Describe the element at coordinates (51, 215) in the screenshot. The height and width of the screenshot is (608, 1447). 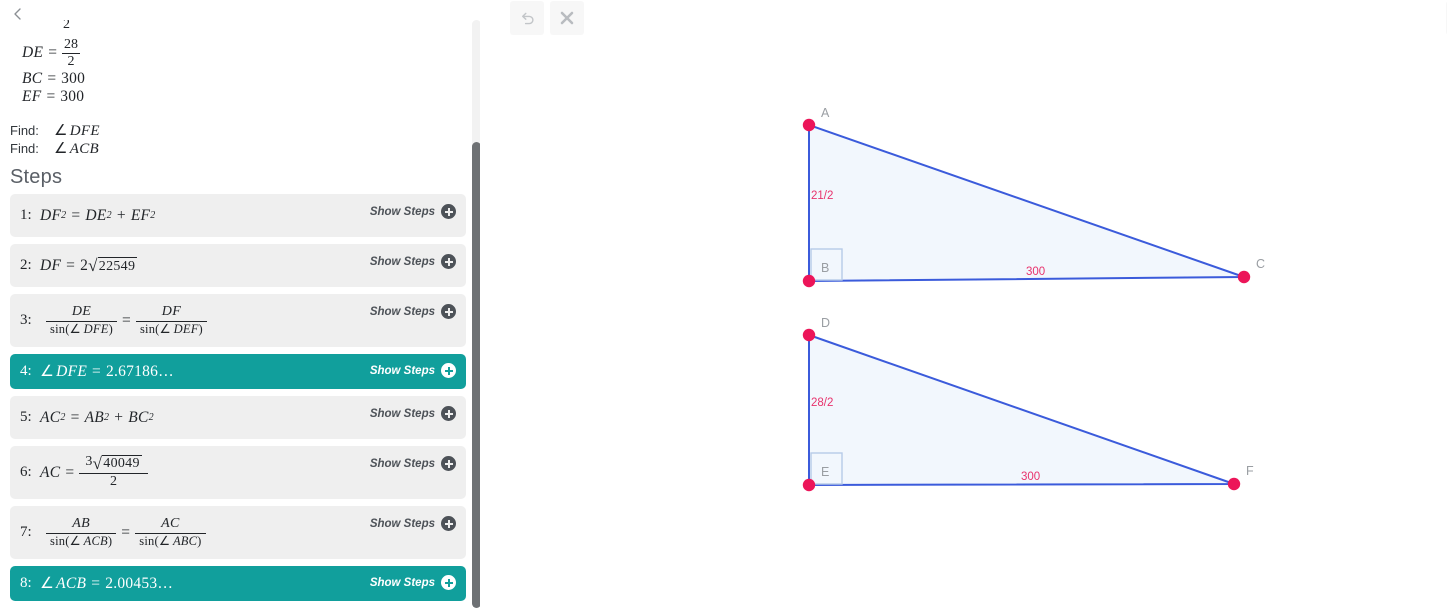
I see `step1-lhs: DF` at that location.